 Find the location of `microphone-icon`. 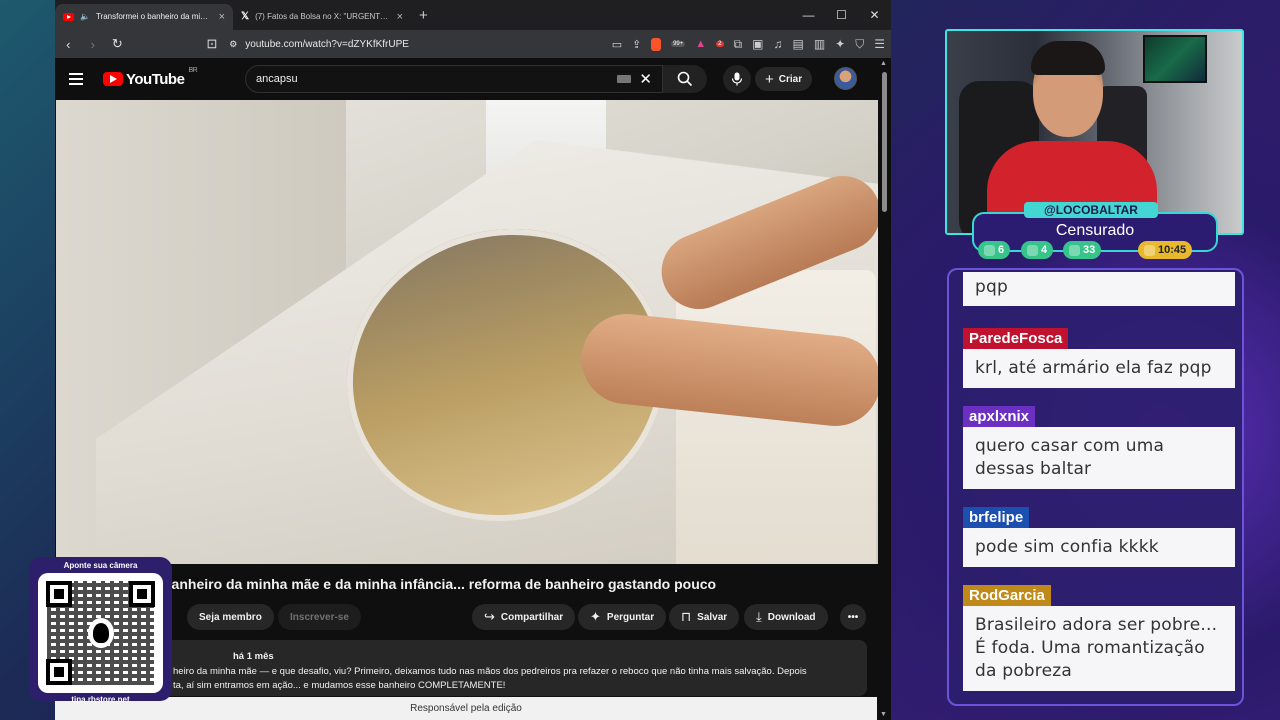

microphone-icon is located at coordinates (737, 79).